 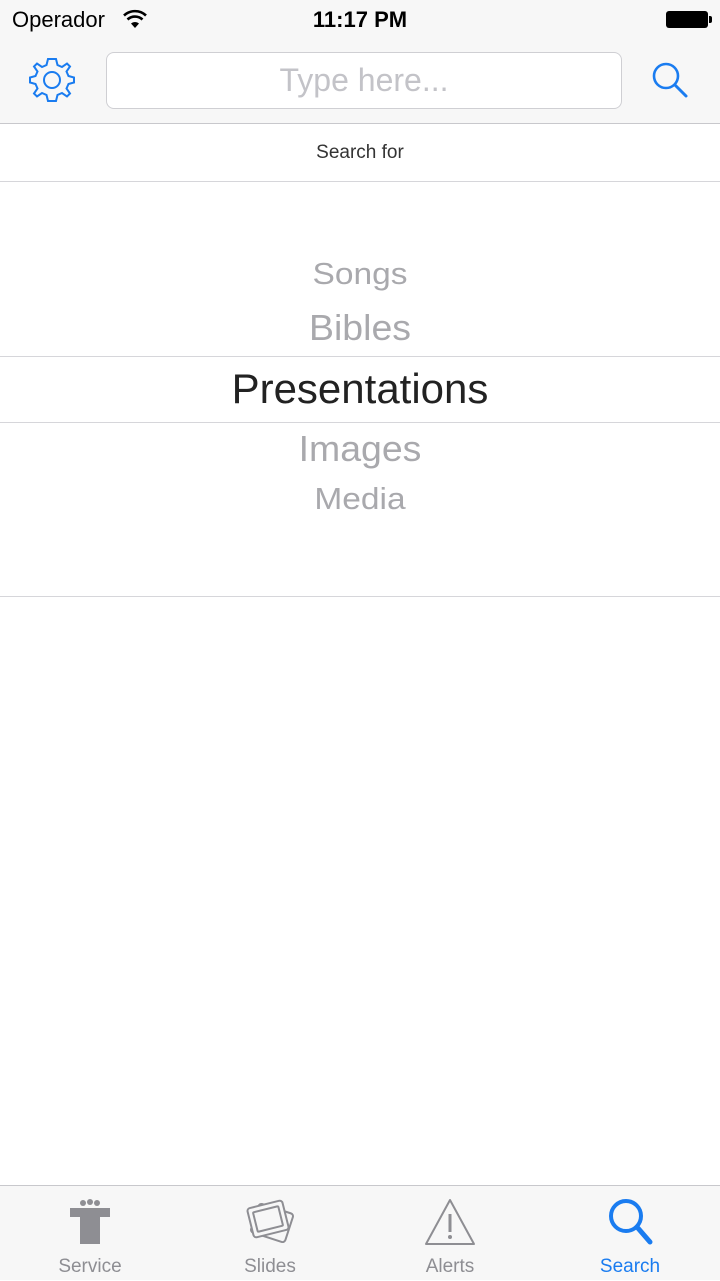 What do you see at coordinates (52, 80) in the screenshot?
I see `gear-icon` at bounding box center [52, 80].